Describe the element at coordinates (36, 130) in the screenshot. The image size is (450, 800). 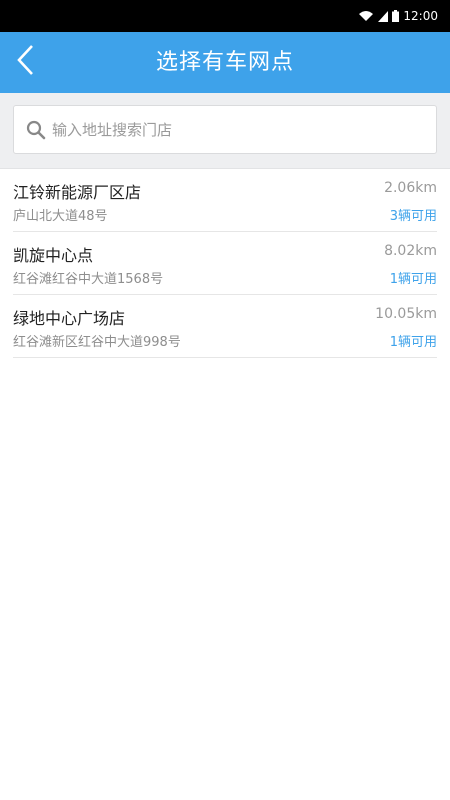
I see `search-icon` at that location.